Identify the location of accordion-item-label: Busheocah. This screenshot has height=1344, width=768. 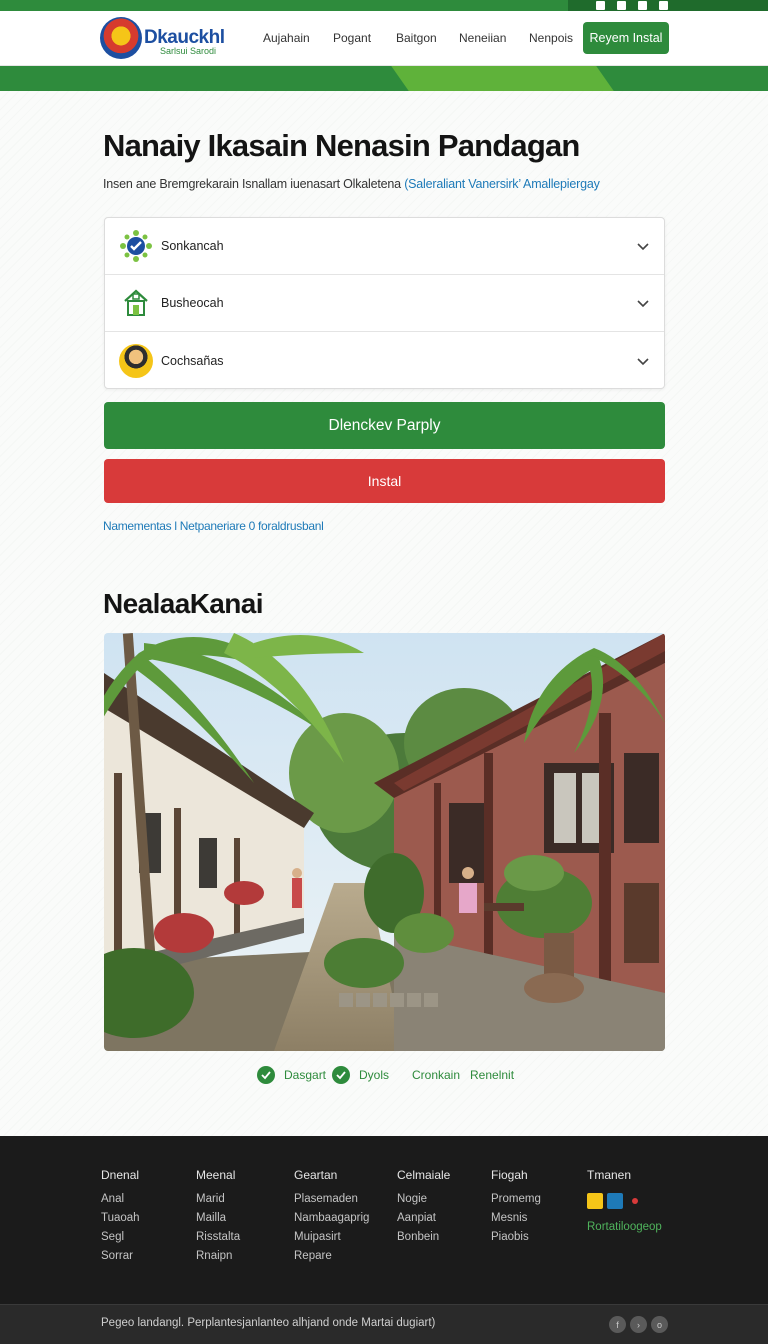
(192, 303).